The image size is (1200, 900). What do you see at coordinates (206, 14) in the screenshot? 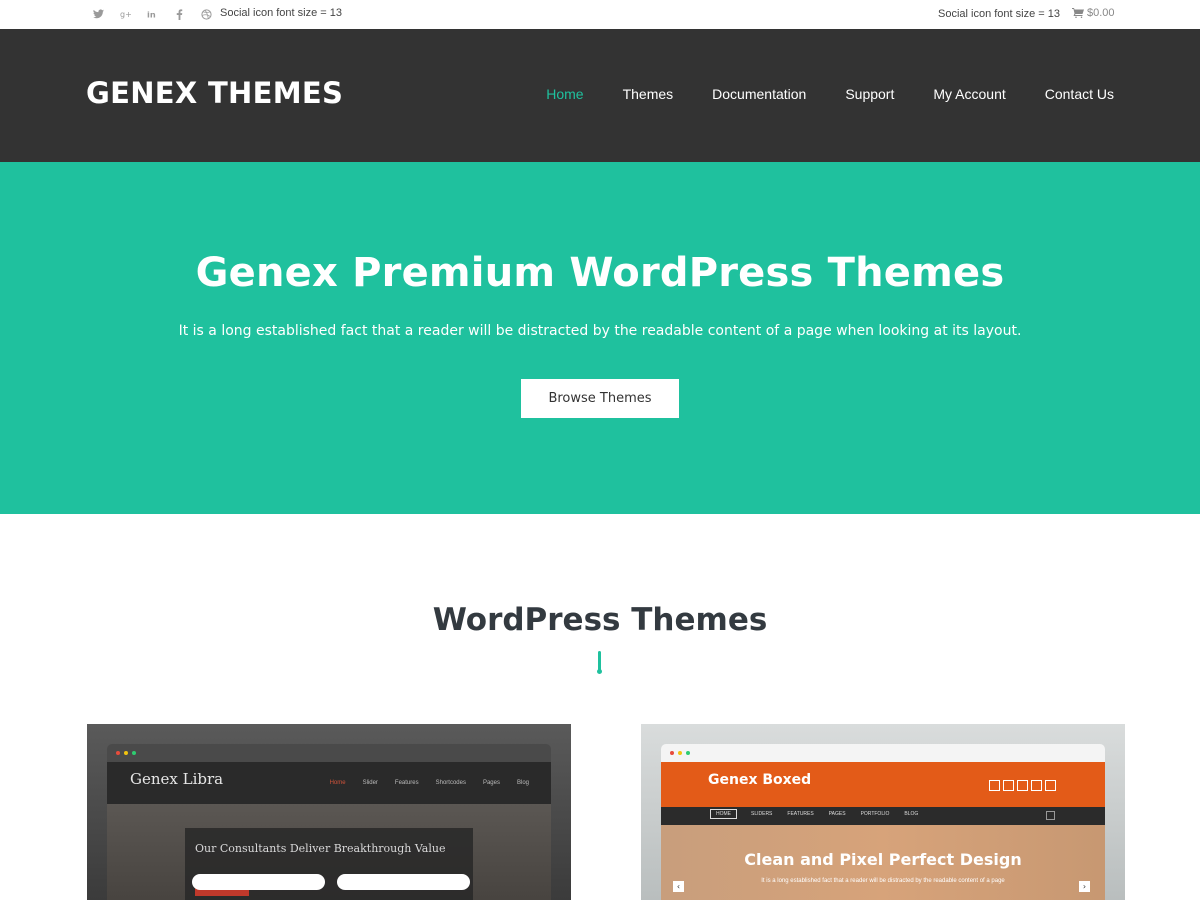
I see `dribbble-icon` at bounding box center [206, 14].